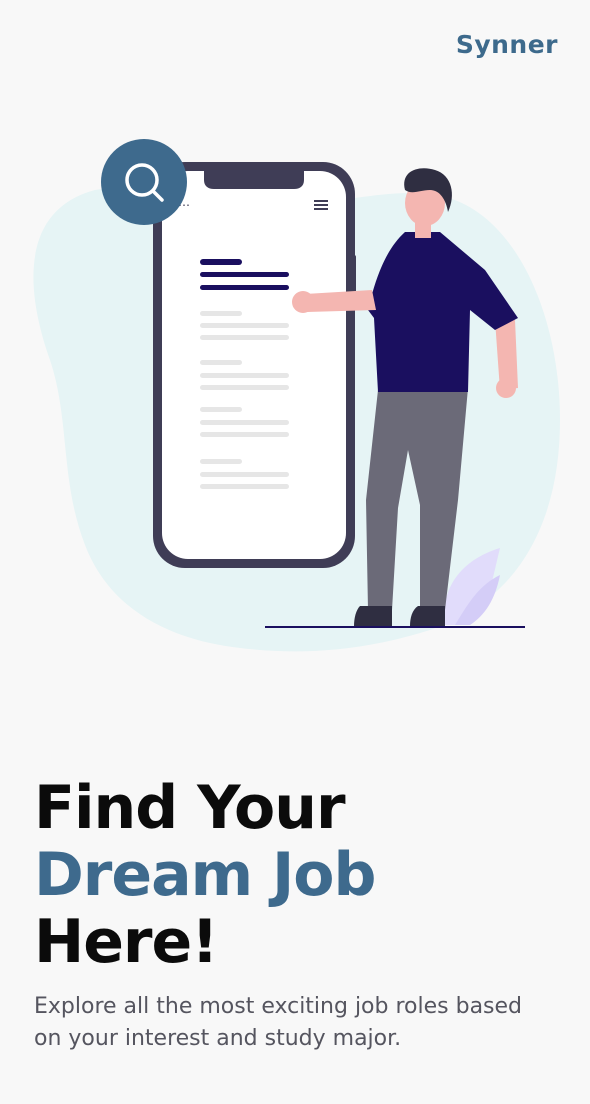 This screenshot has height=1104, width=590. Describe the element at coordinates (321, 205) in the screenshot. I see `hamburger-menu-icon` at that location.